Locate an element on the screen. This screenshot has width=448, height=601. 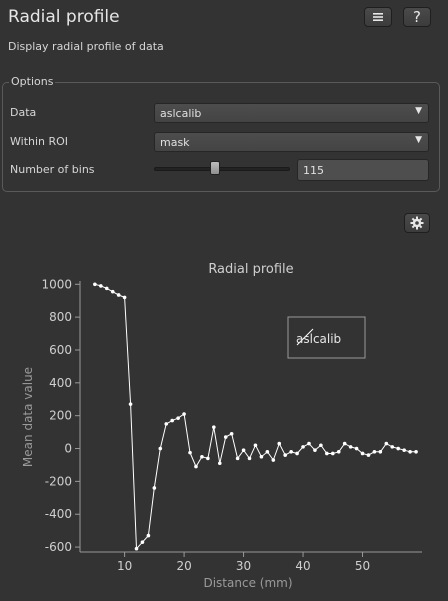
y-tick-label: 600 is located at coordinates (60, 350).